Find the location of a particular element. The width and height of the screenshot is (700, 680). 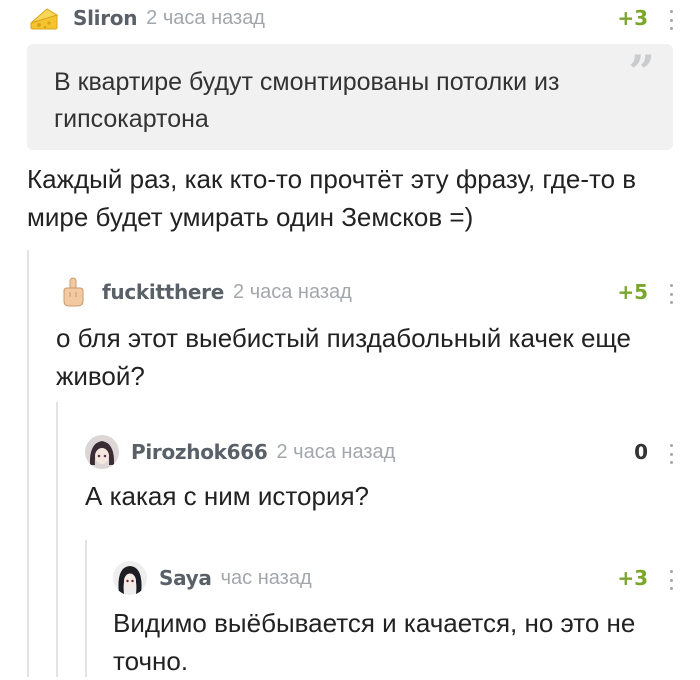

cheese-avatar-icon is located at coordinates (44, 18).